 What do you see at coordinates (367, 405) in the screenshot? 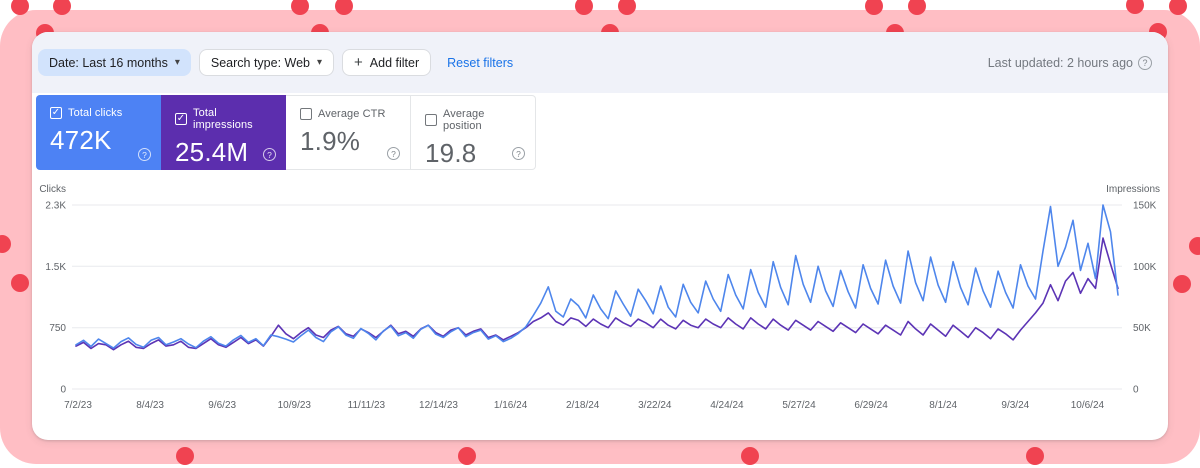
I see `x-axis-tick: 11/11/23` at bounding box center [367, 405].